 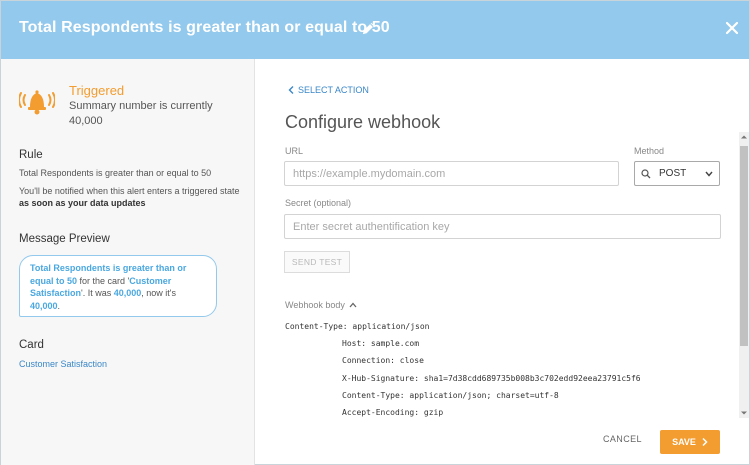 I want to click on search-icon, so click(x=646, y=173).